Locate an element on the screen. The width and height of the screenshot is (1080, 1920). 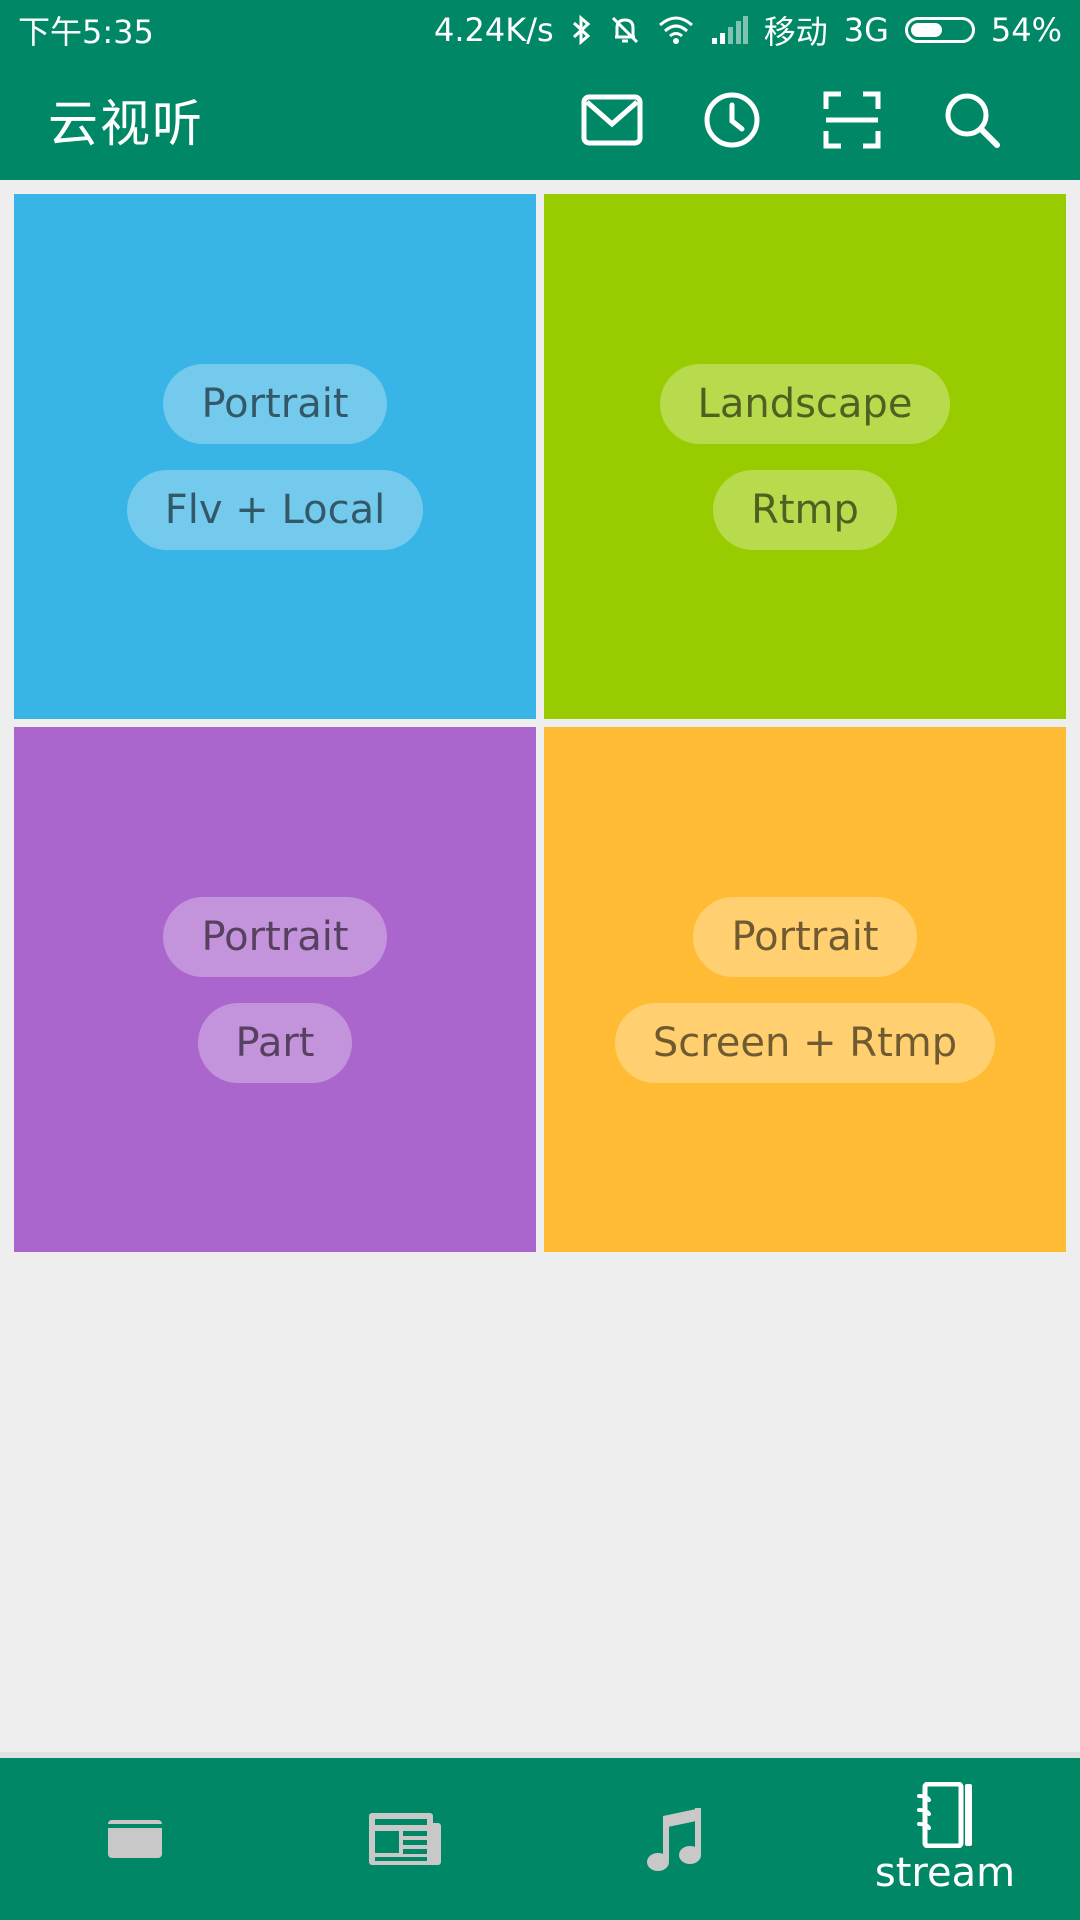
tile-landscape-rtmp: Landscape Rtmp is located at coordinates (805, 456).